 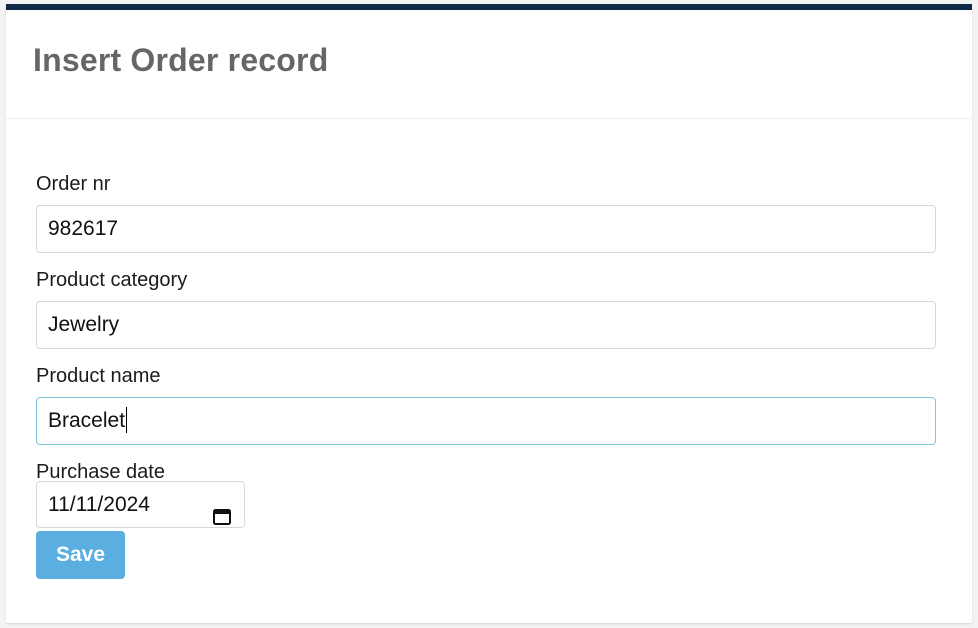 What do you see at coordinates (222, 510) in the screenshot?
I see `calendar-icon` at bounding box center [222, 510].